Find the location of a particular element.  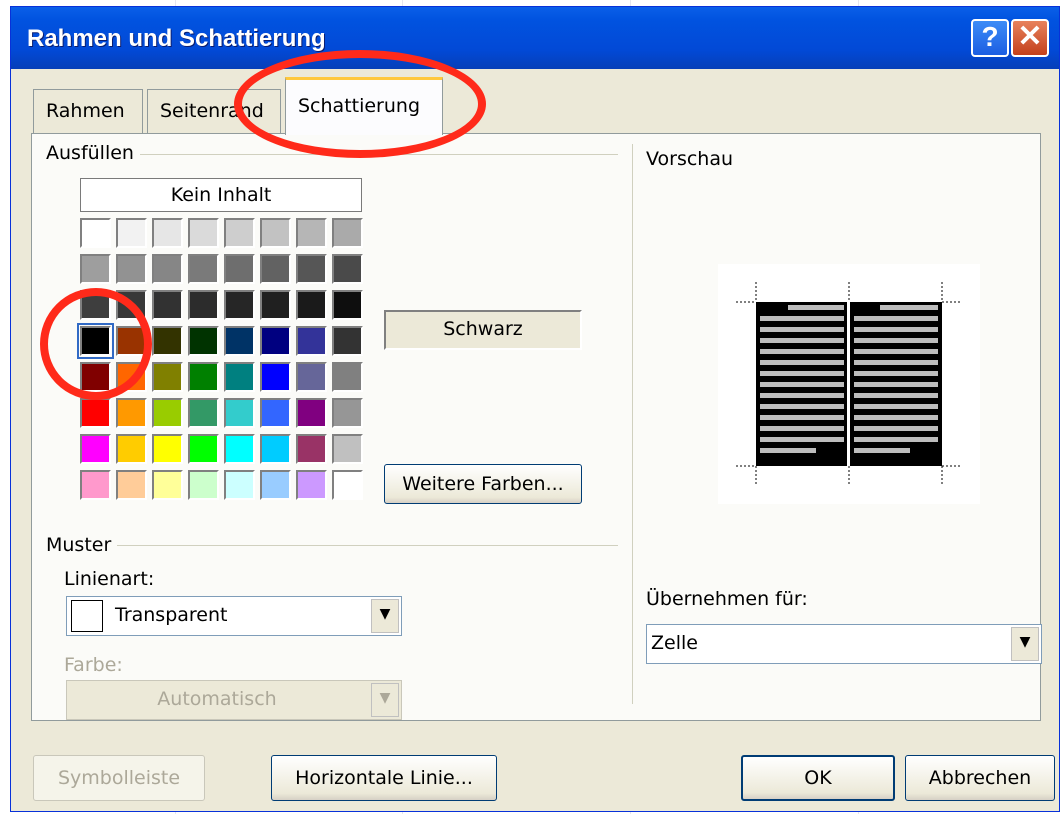

pattern-style-label: Linienart: is located at coordinates (109, 579).